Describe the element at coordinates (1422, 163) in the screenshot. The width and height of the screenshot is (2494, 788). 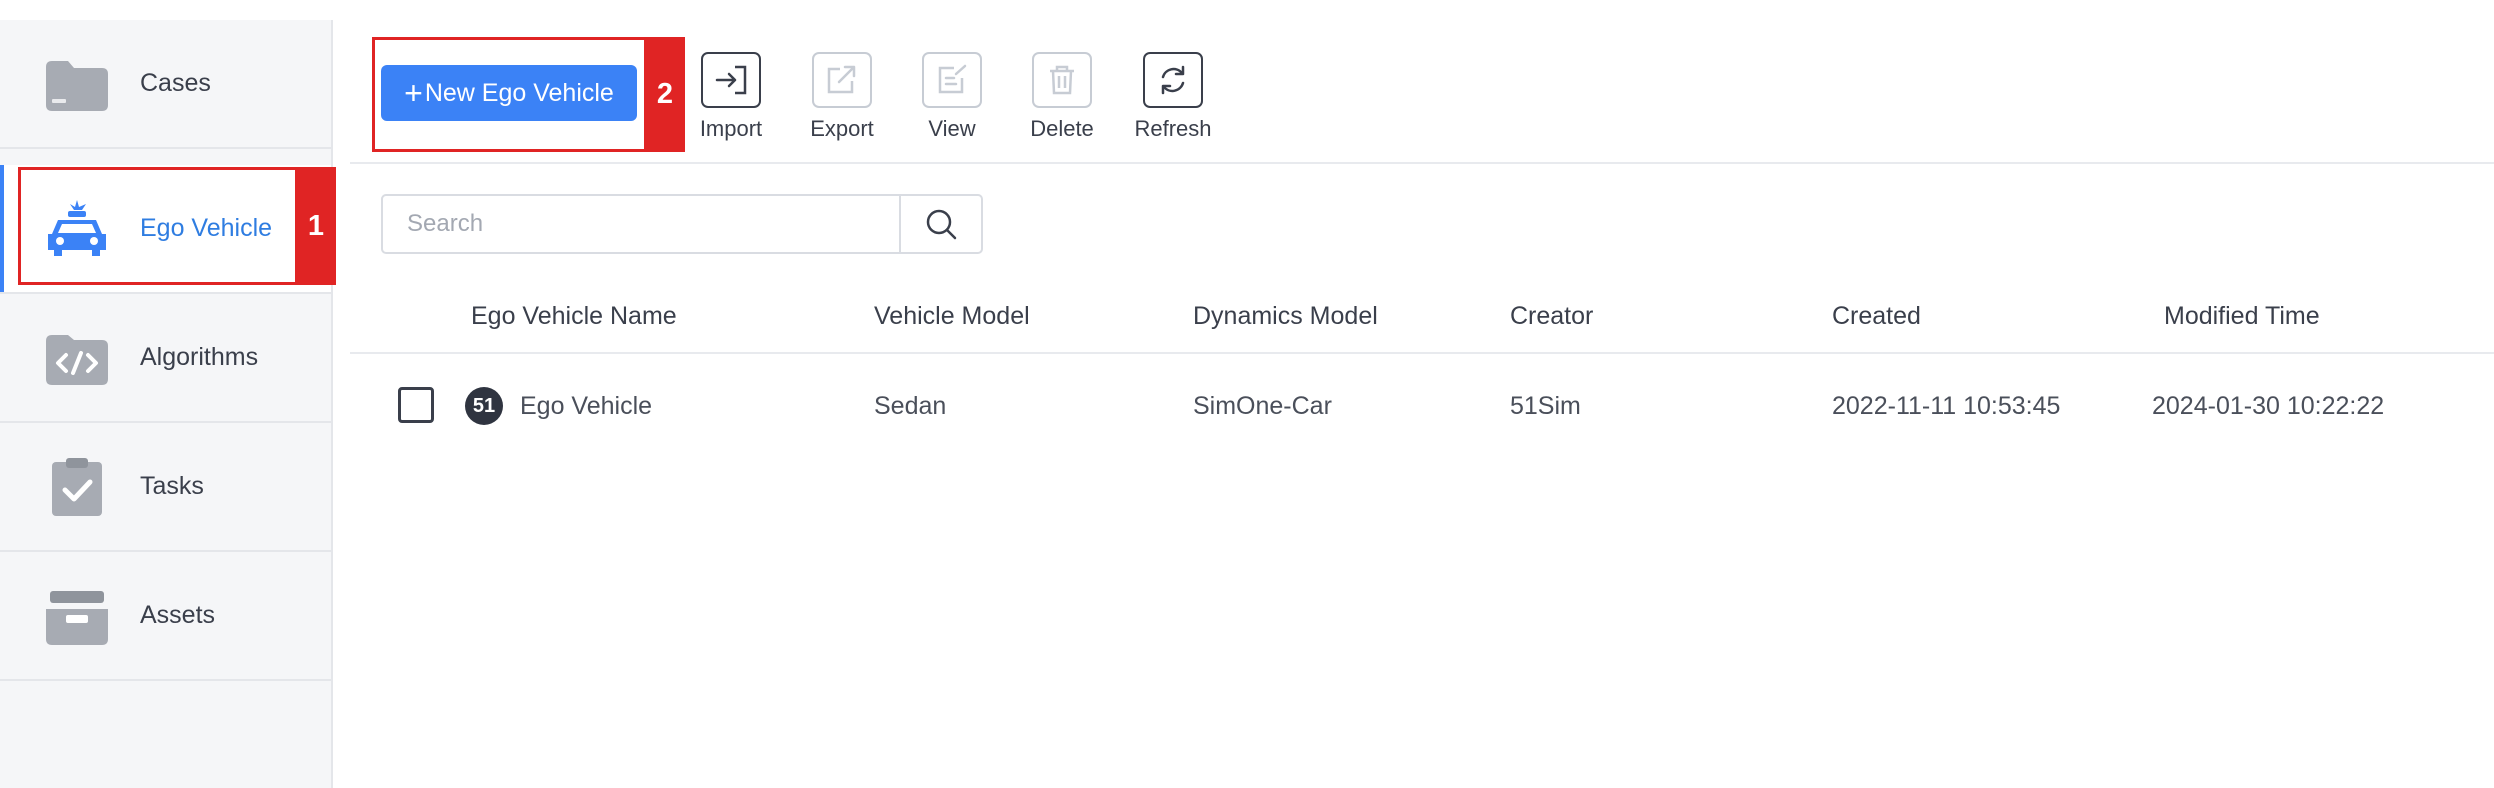
I see `toolbar-divider` at that location.